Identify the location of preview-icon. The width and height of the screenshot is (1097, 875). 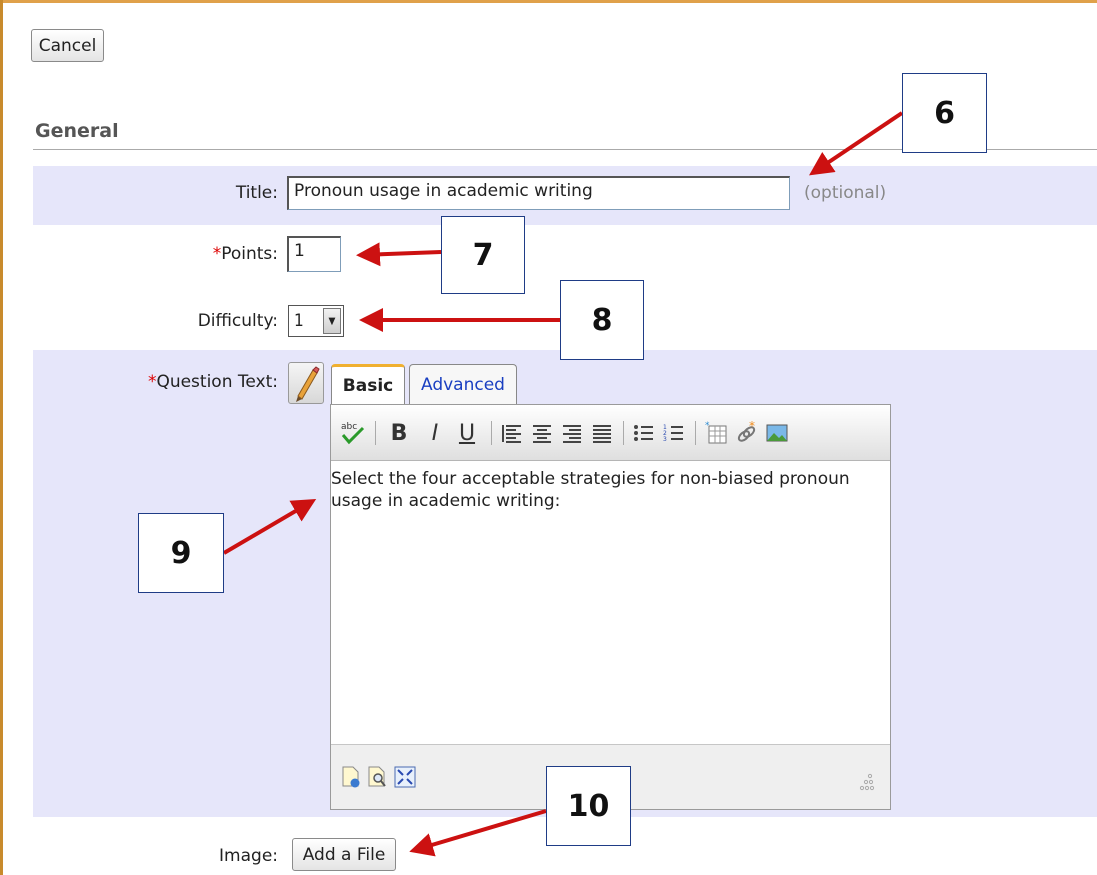
(377, 777).